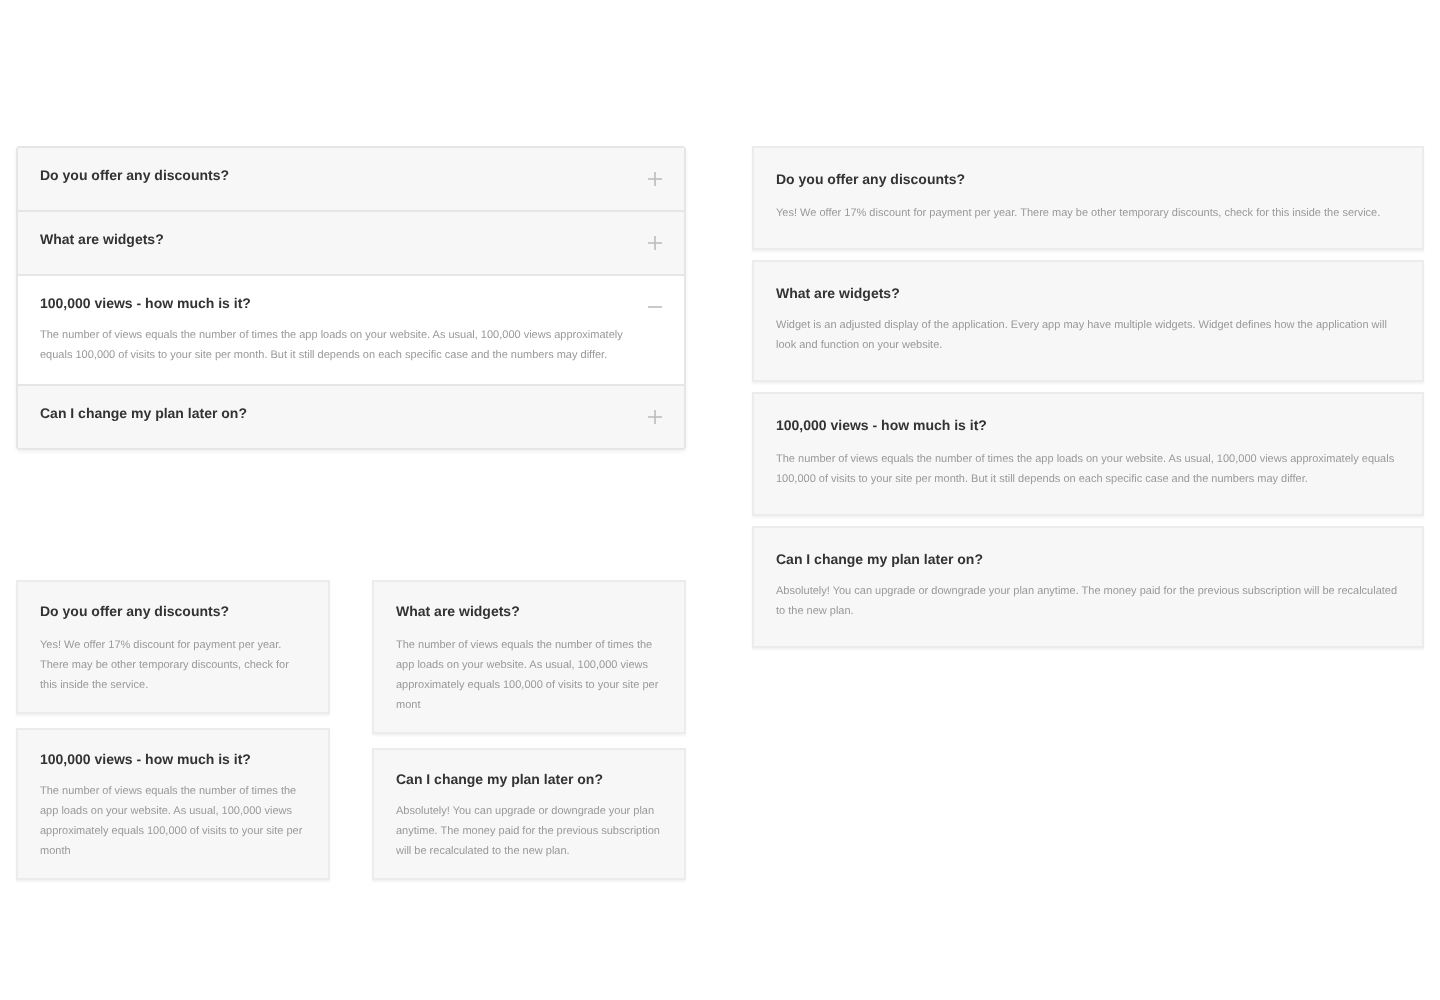  What do you see at coordinates (351, 329) in the screenshot?
I see `accordion-item` at bounding box center [351, 329].